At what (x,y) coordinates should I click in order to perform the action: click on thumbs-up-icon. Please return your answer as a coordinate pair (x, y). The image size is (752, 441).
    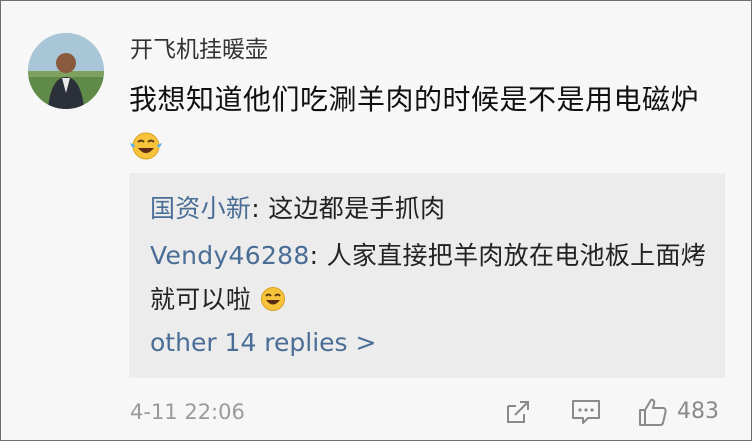
    Looking at the image, I should click on (653, 412).